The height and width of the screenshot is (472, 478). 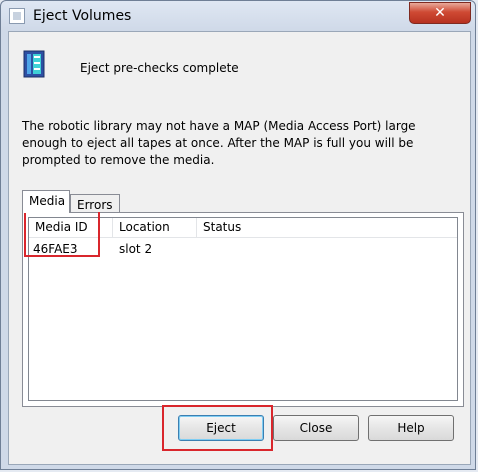 What do you see at coordinates (411, 428) in the screenshot?
I see `help-button: Help` at bounding box center [411, 428].